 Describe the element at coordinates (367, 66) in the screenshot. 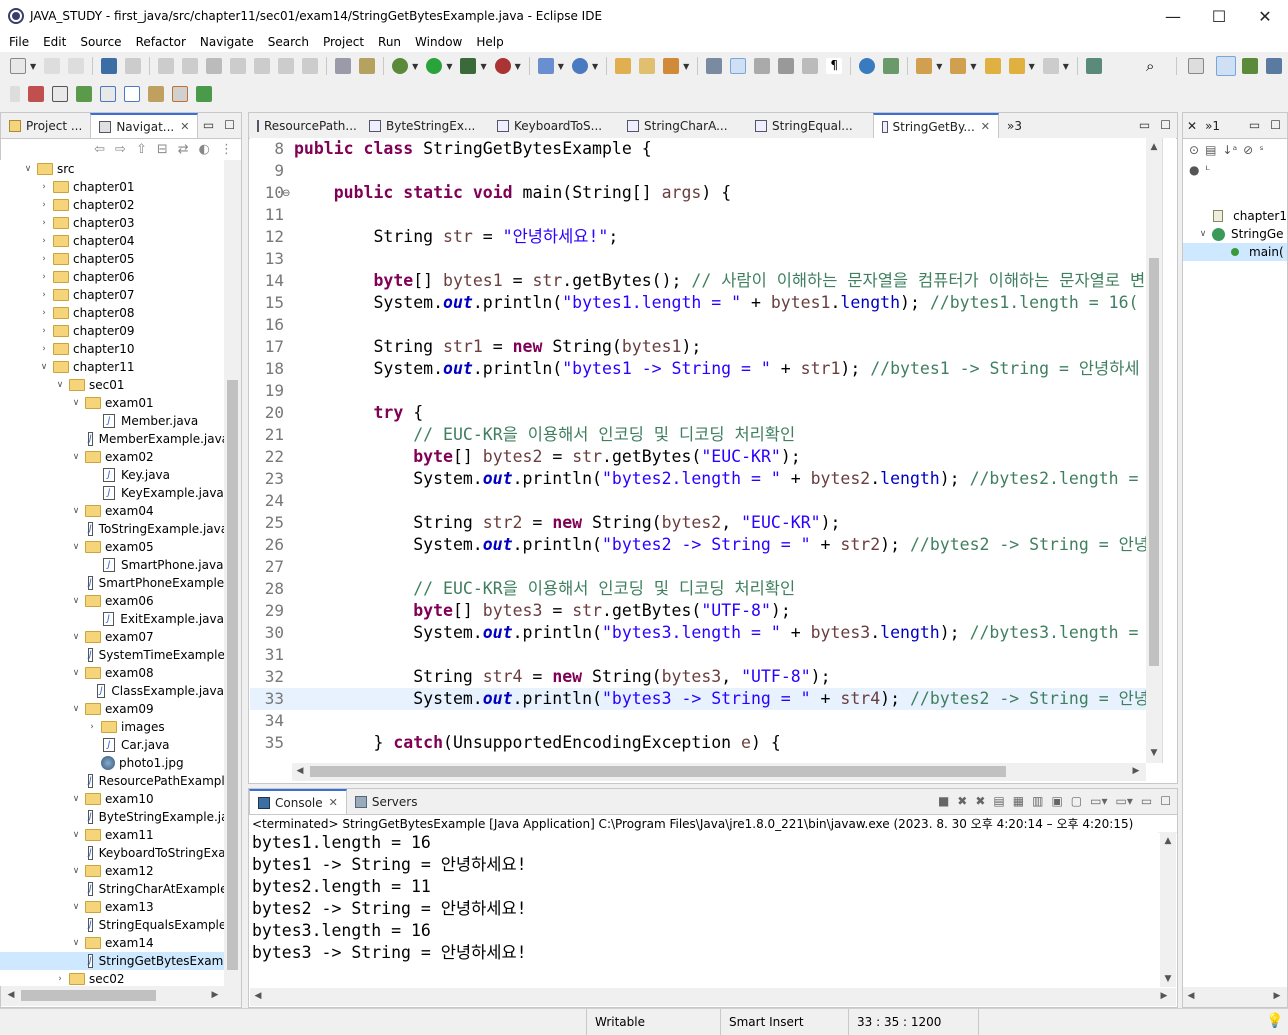

I see `build-icon` at that location.